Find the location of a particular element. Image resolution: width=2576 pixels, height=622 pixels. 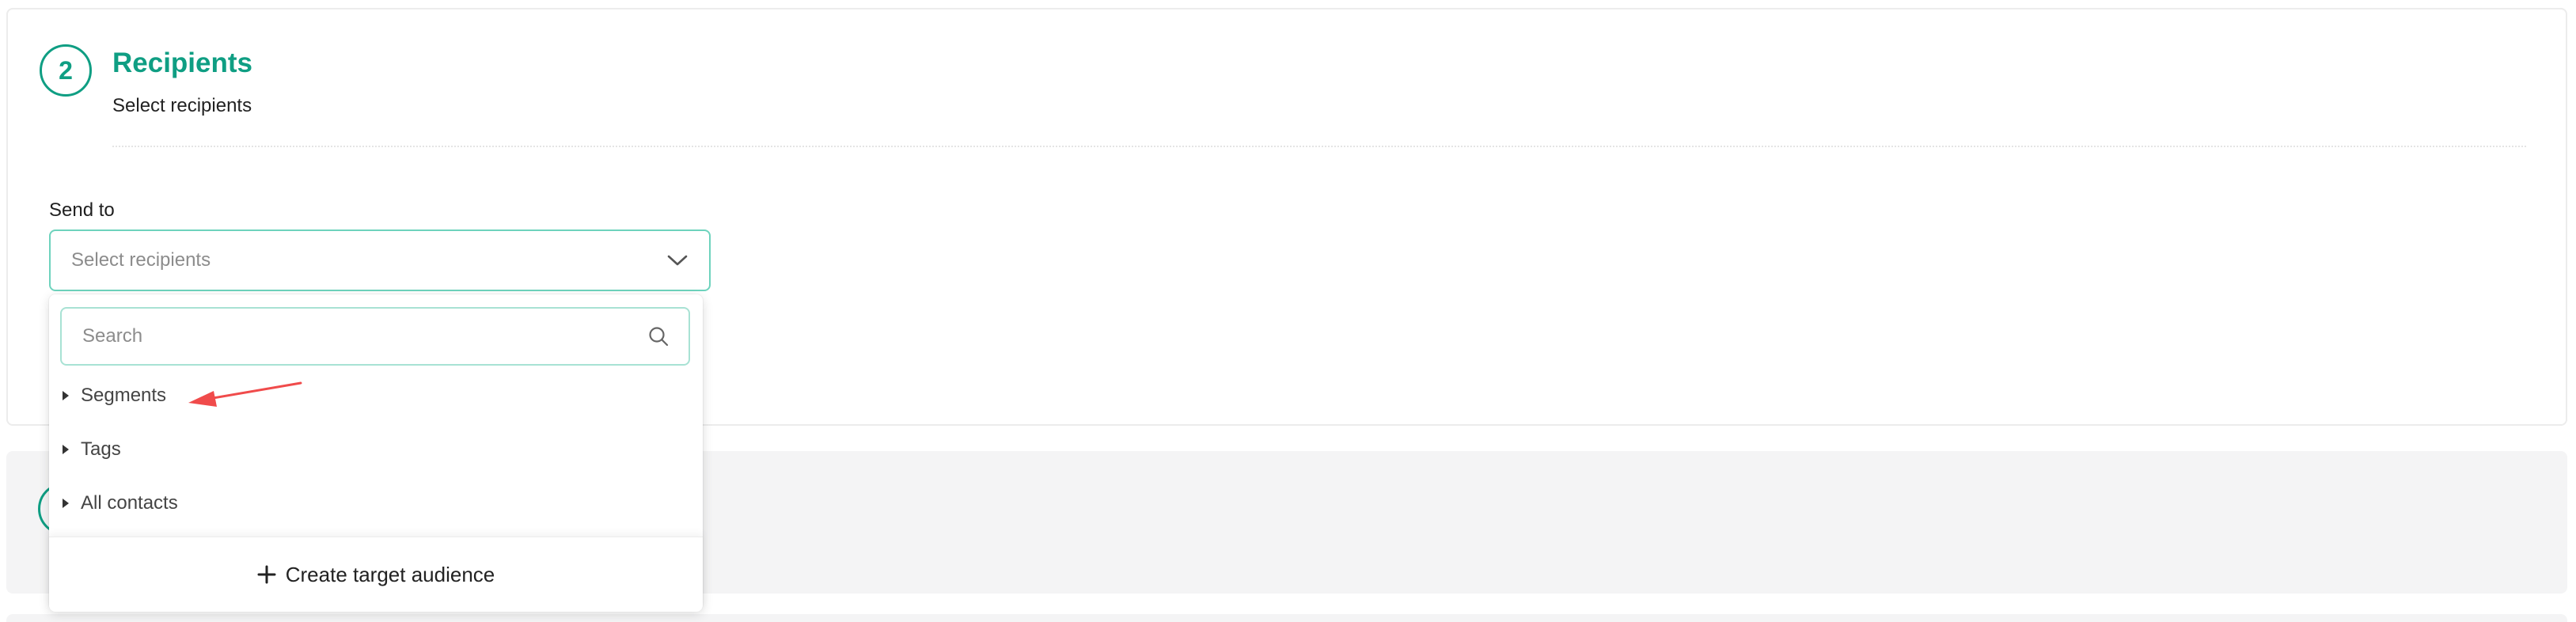

send-to-label: Send to is located at coordinates (82, 210).